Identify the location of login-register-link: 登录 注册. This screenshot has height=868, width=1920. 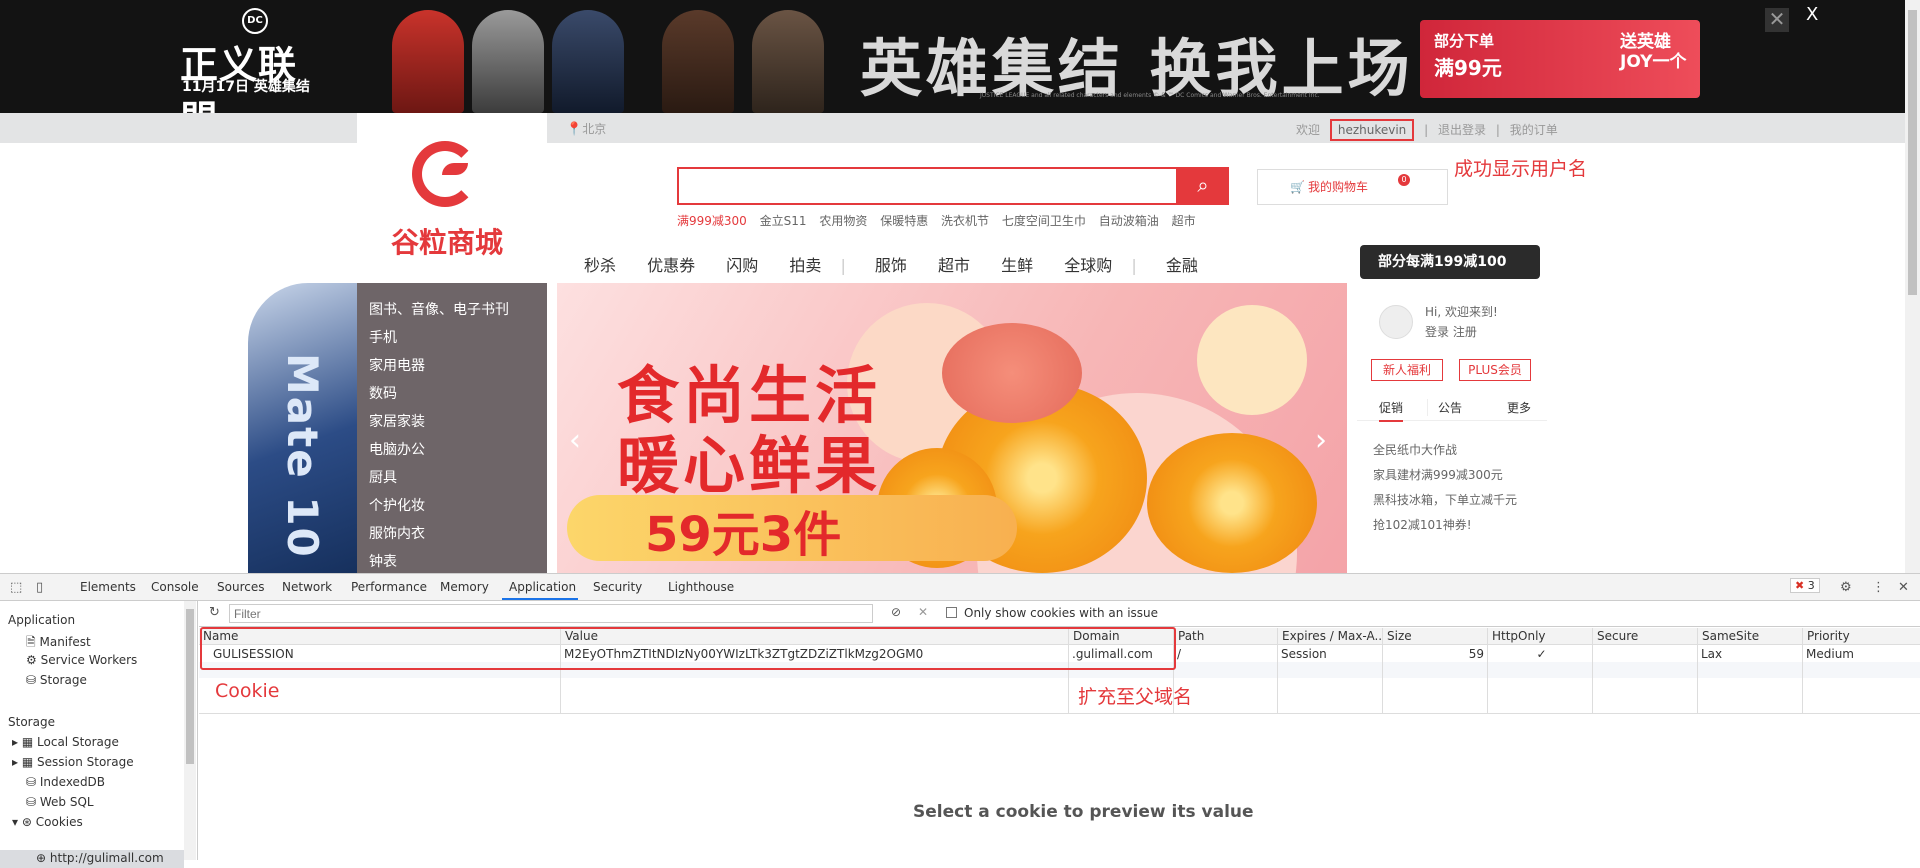
(1451, 331).